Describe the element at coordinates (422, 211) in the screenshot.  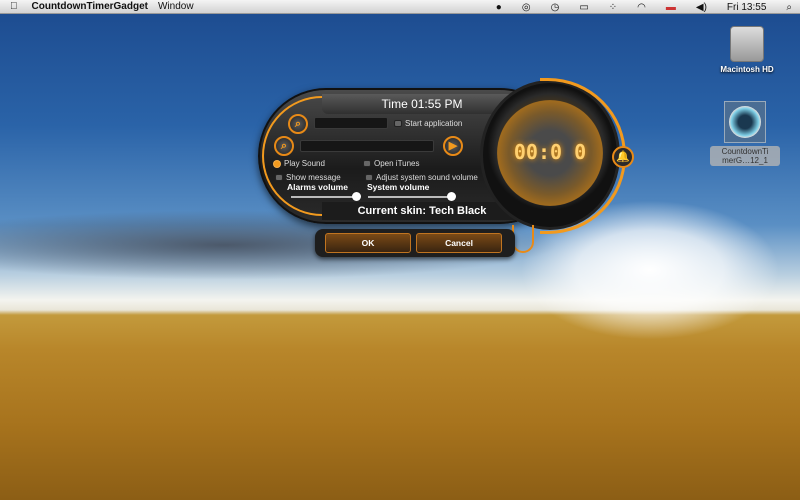
I see `current-skin: Current skin: Tech Black` at that location.